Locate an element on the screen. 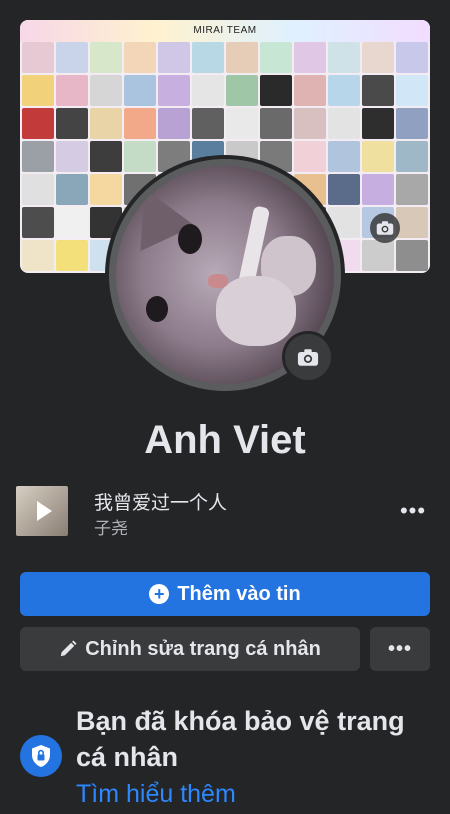  cover-title: MIRAI TEAM is located at coordinates (225, 31).